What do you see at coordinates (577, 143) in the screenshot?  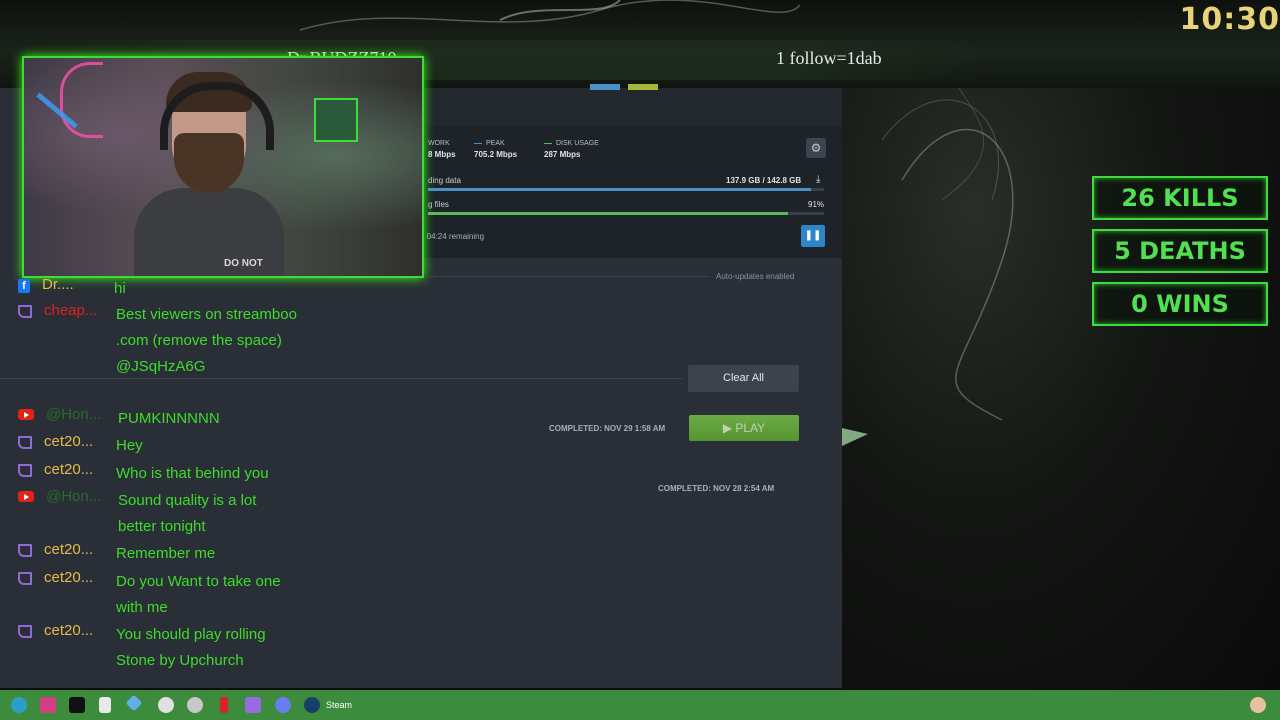 I see `stat-disk-label: DISK USAGE` at bounding box center [577, 143].